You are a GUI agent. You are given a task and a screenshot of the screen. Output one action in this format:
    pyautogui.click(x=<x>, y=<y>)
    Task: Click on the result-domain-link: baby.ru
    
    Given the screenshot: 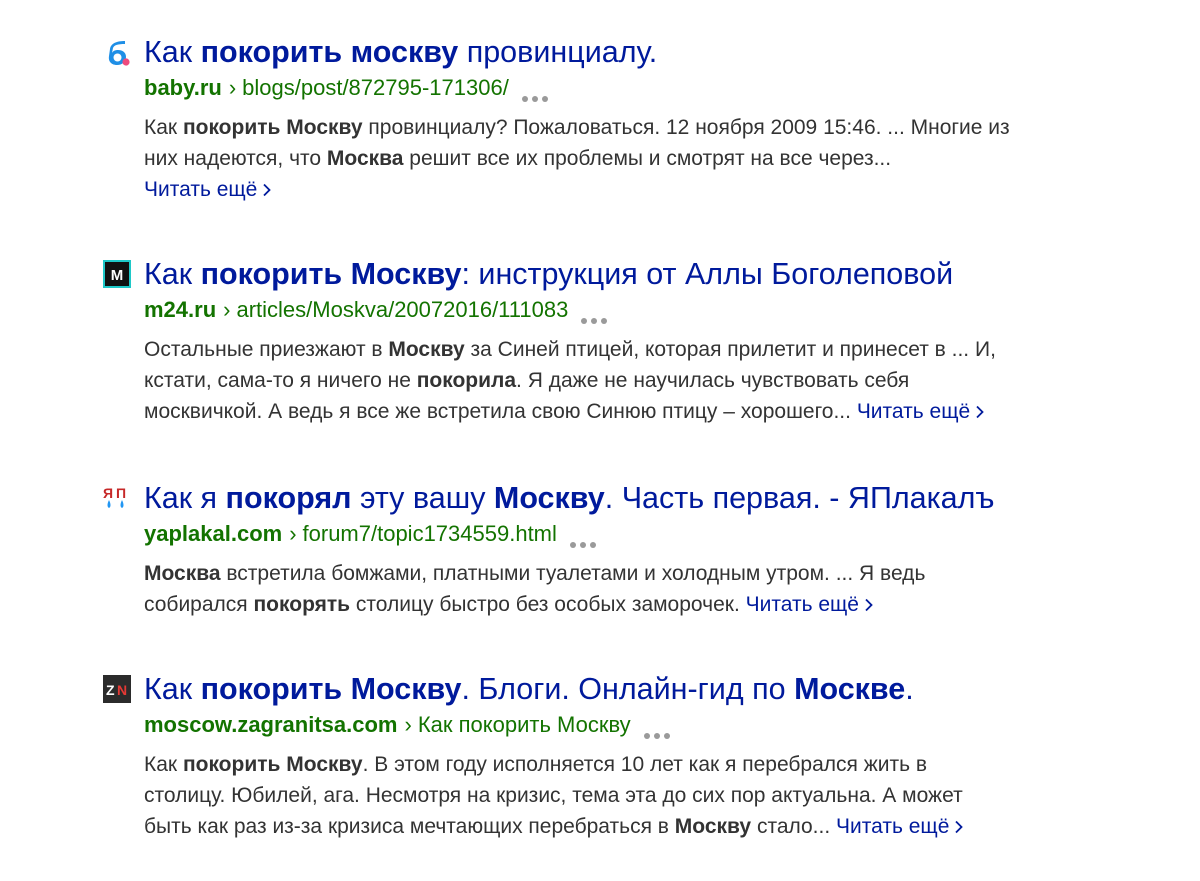 What is the action you would take?
    pyautogui.click(x=183, y=87)
    